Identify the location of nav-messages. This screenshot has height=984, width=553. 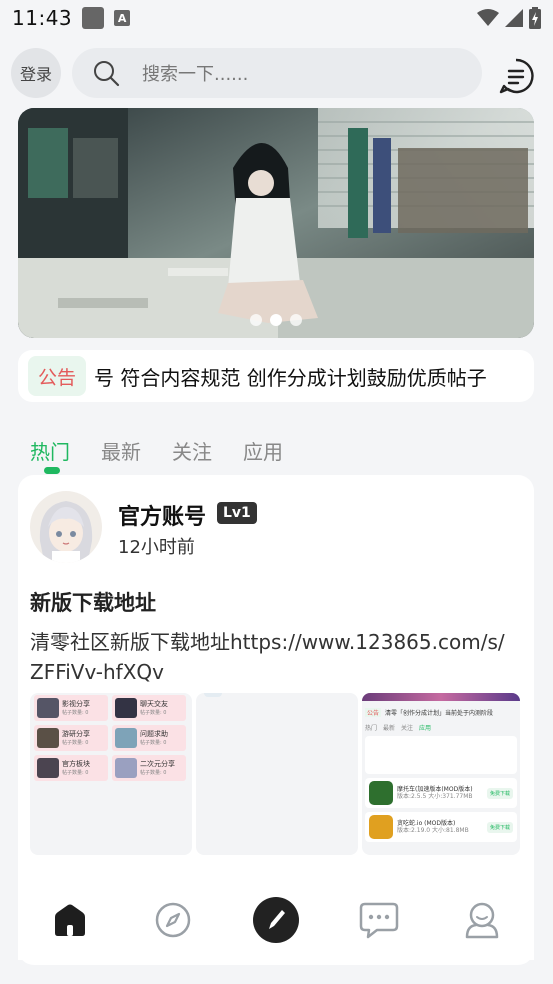
(379, 920).